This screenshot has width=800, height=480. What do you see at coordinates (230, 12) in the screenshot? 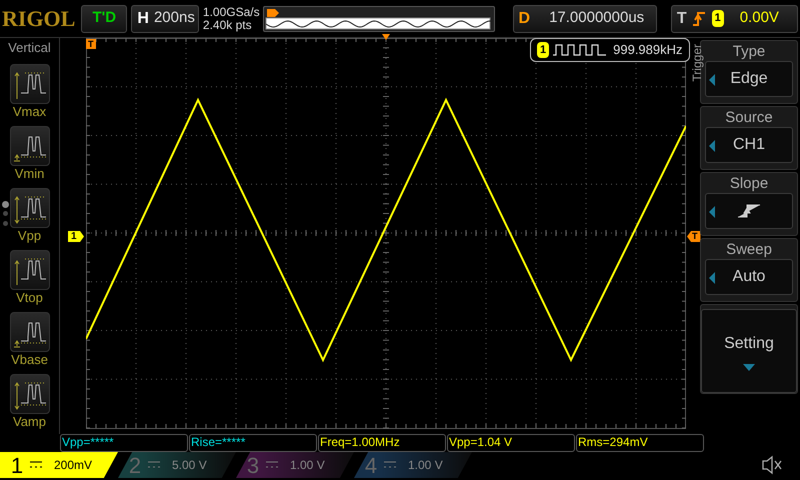
I see `sample-rate: 1.00GSa/s` at bounding box center [230, 12].